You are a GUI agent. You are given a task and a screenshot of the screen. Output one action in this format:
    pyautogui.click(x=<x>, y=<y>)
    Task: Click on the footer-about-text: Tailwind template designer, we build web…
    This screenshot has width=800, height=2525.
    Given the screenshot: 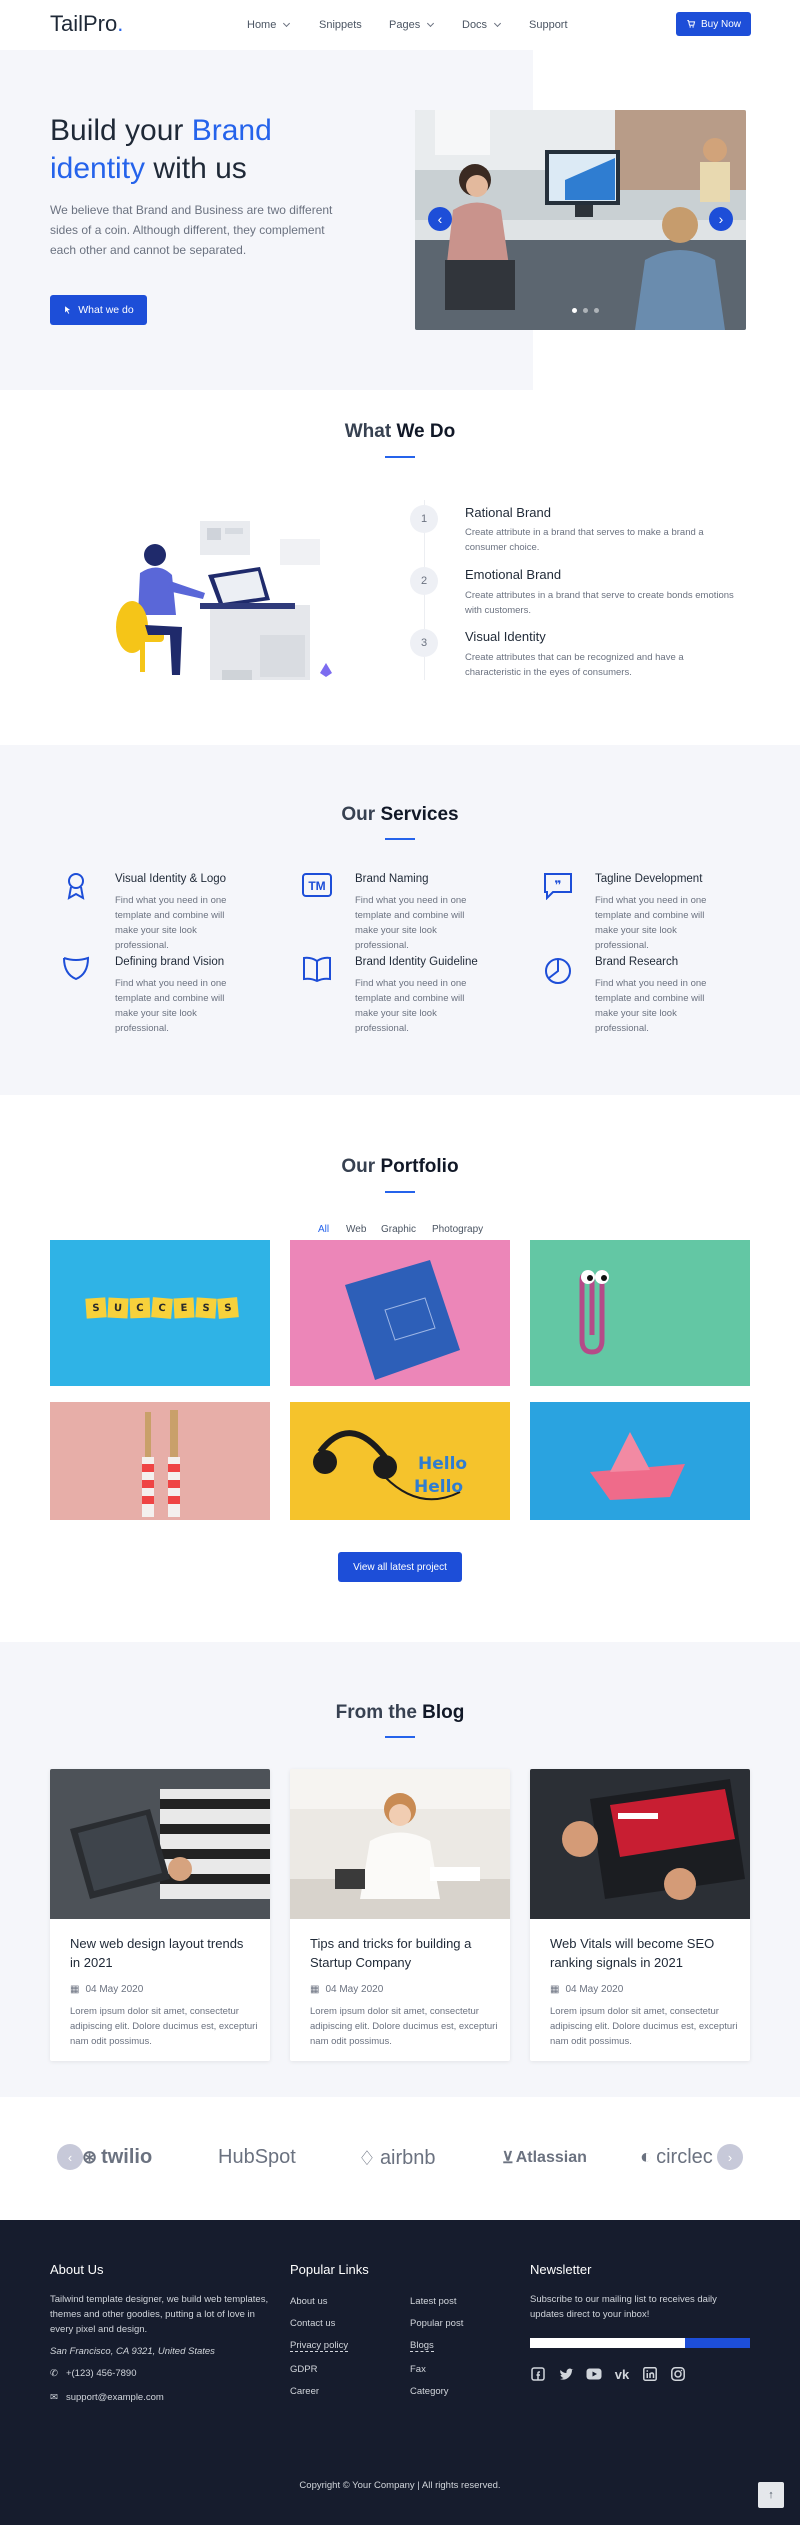 What is the action you would take?
    pyautogui.click(x=159, y=2314)
    